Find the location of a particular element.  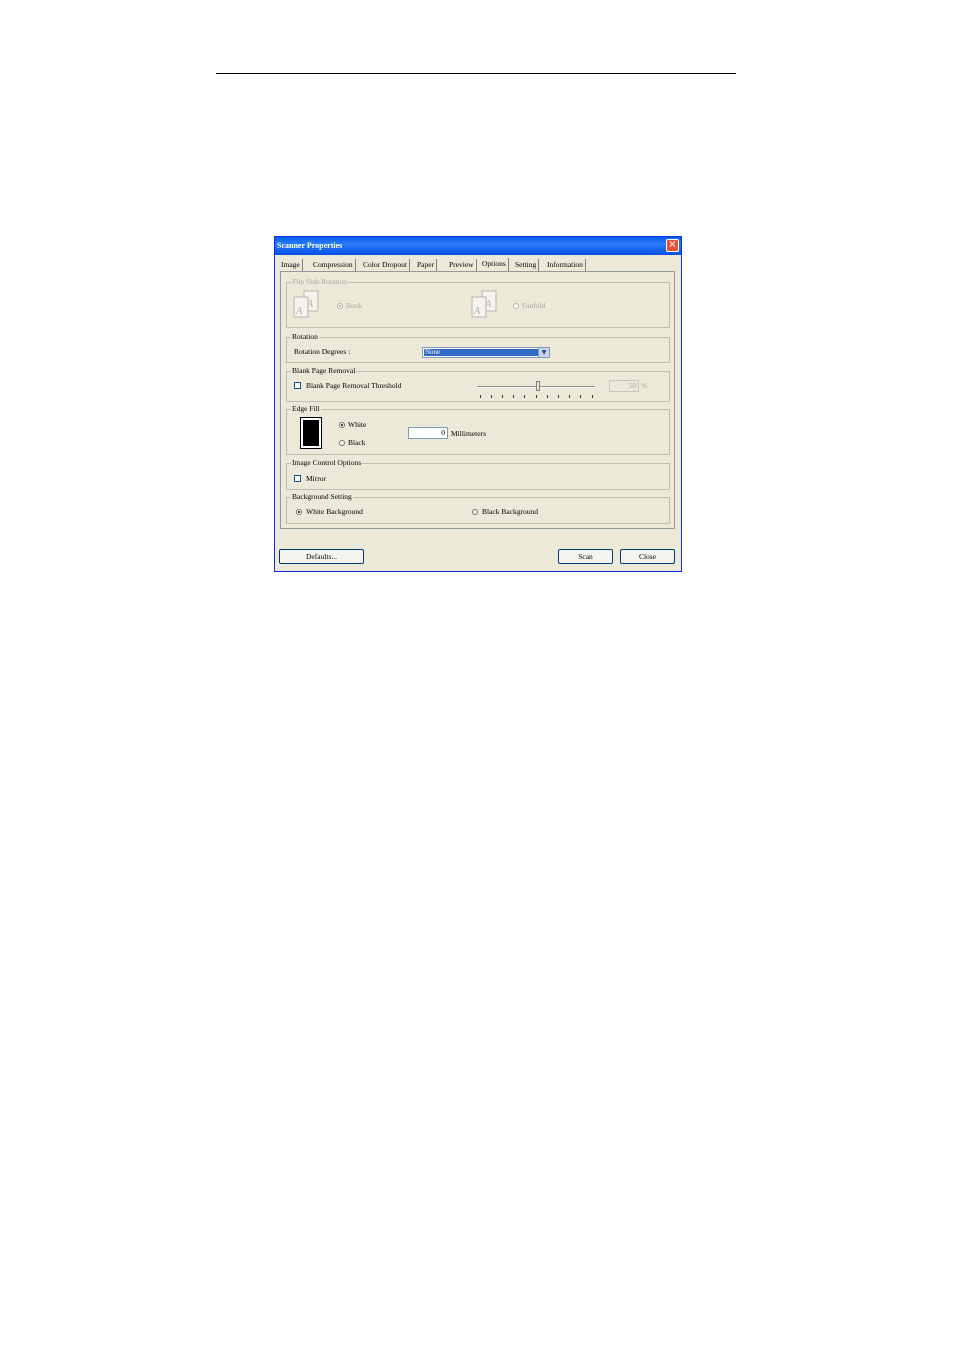

edge-fill-value-field: 0 is located at coordinates (428, 433).